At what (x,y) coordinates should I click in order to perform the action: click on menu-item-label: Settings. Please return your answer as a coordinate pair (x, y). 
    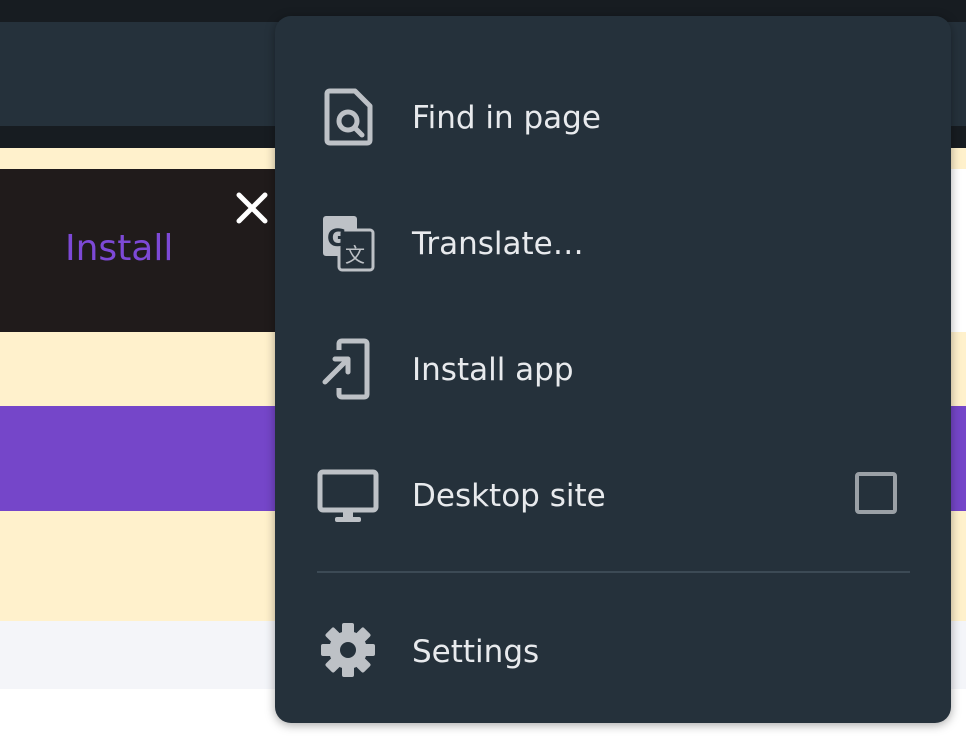
    Looking at the image, I should click on (476, 652).